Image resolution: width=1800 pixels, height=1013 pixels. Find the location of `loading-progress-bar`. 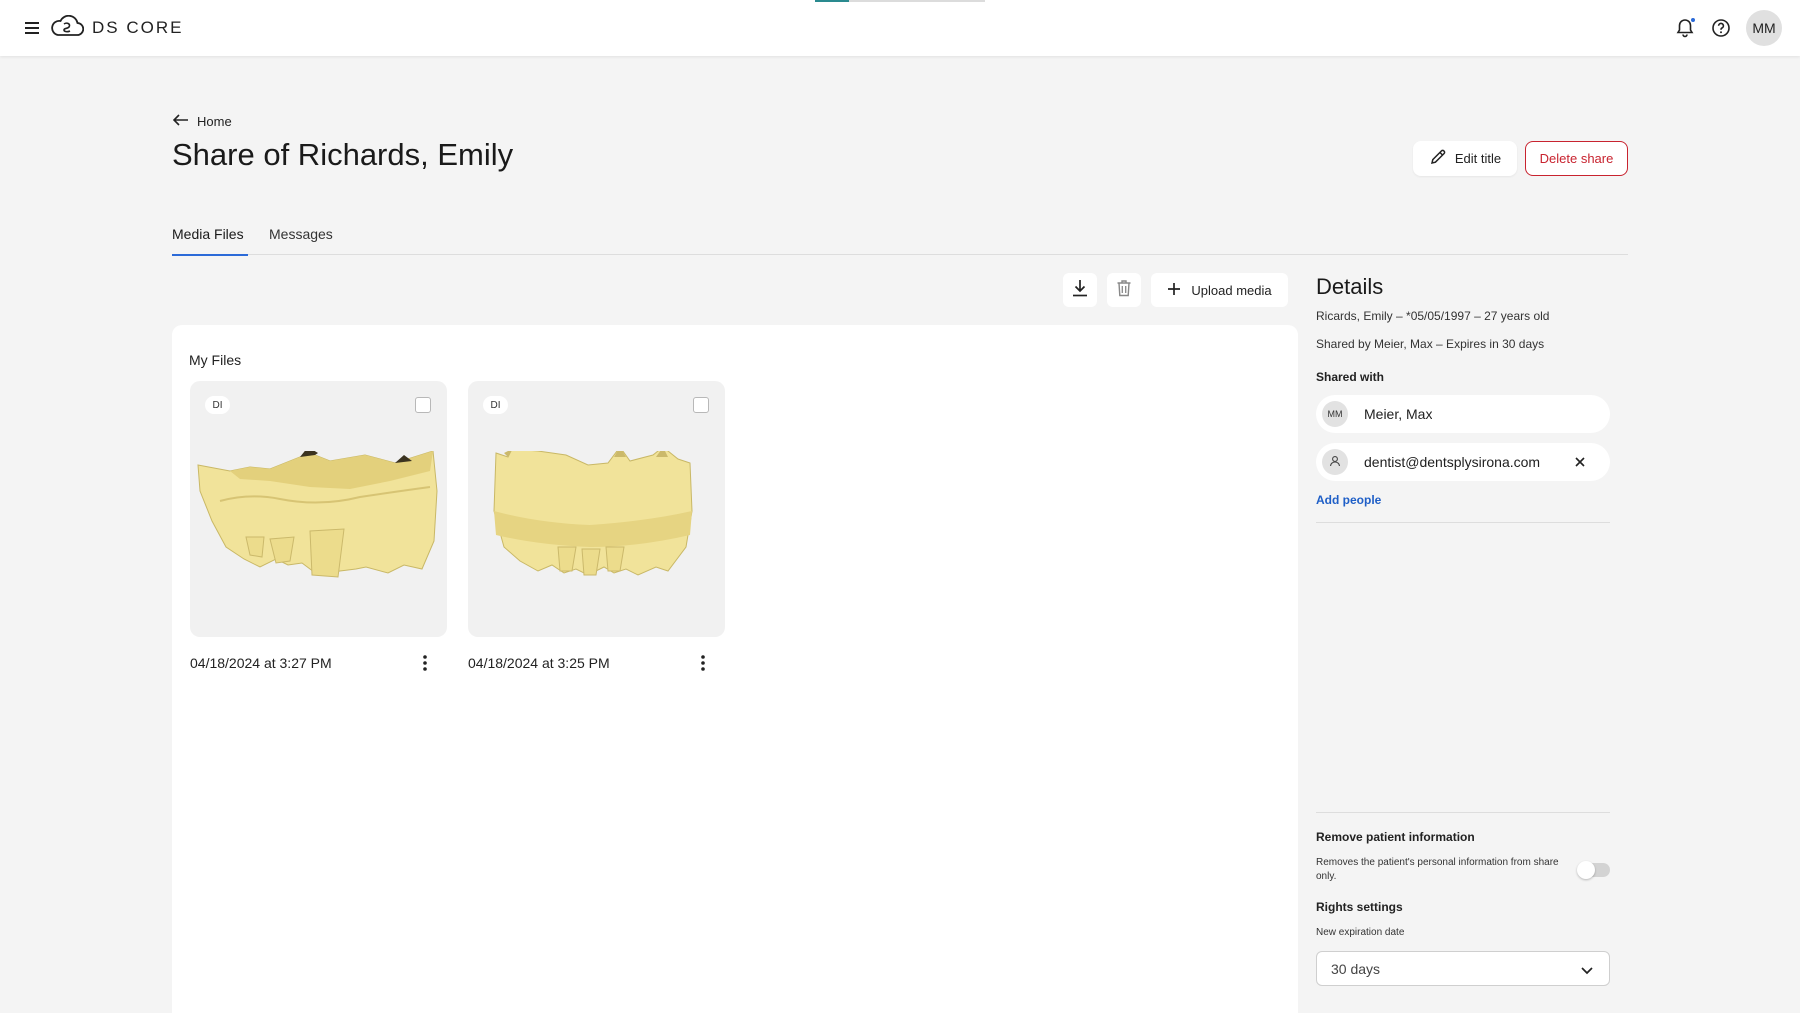

loading-progress-bar is located at coordinates (900, 1).